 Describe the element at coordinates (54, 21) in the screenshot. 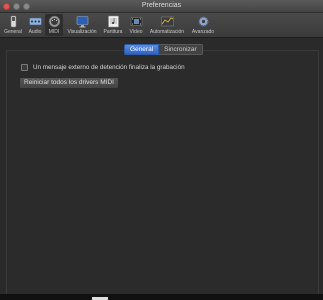

I see `midi-port-icon` at that location.